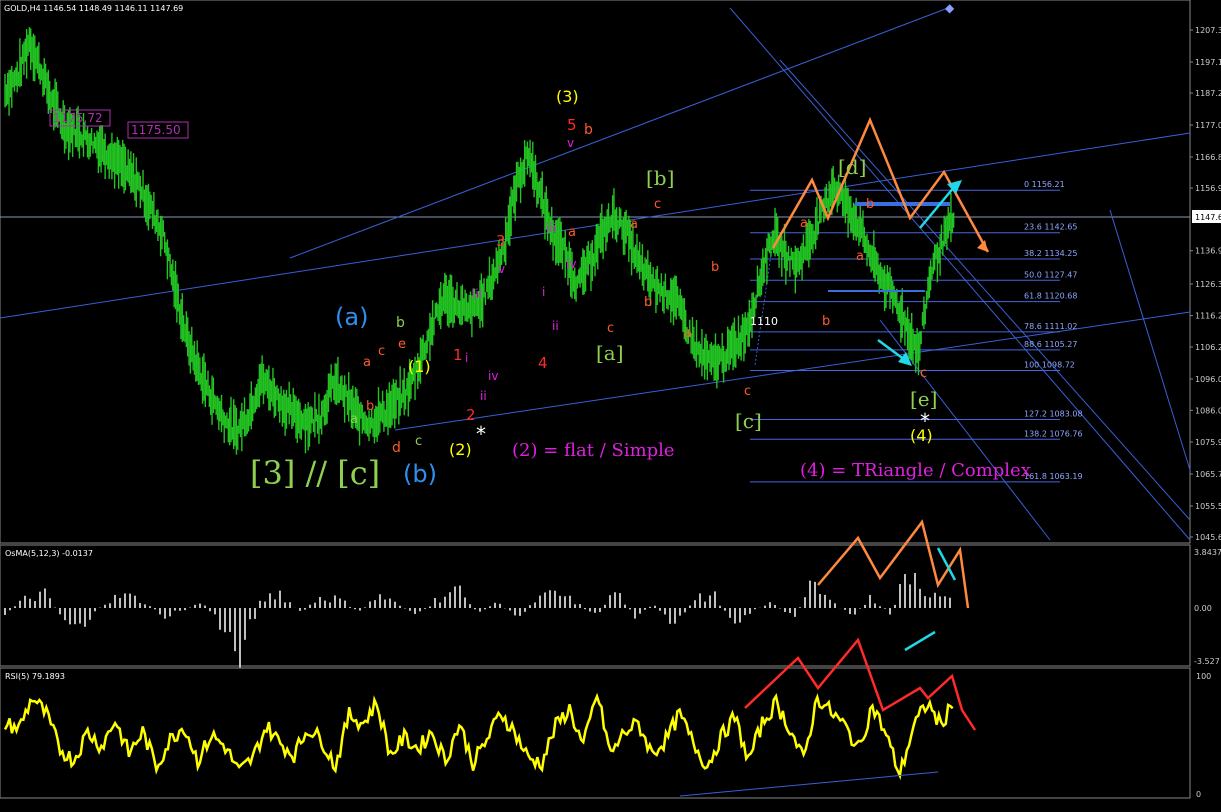 The image size is (1221, 812). What do you see at coordinates (351, 317) in the screenshot?
I see `wave-label-paren-a: (a)` at bounding box center [351, 317].